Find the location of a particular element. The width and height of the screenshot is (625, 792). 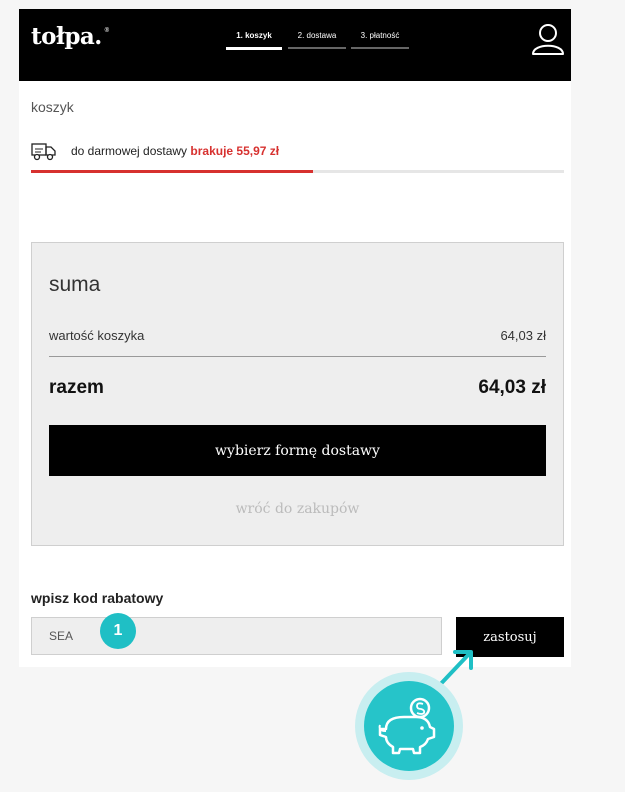

total-value: 64,03 zł is located at coordinates (512, 387).